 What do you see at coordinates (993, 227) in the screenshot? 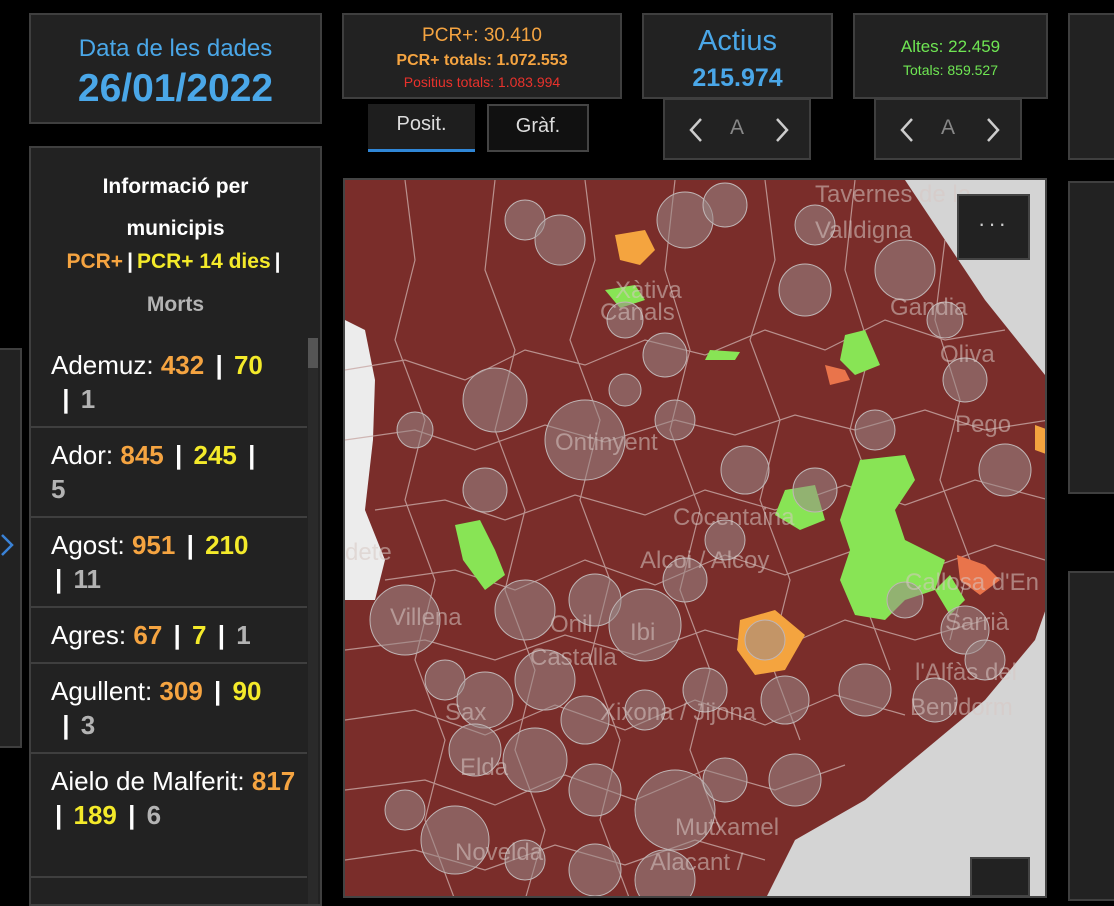
I see `map-options-button: ···` at bounding box center [993, 227].